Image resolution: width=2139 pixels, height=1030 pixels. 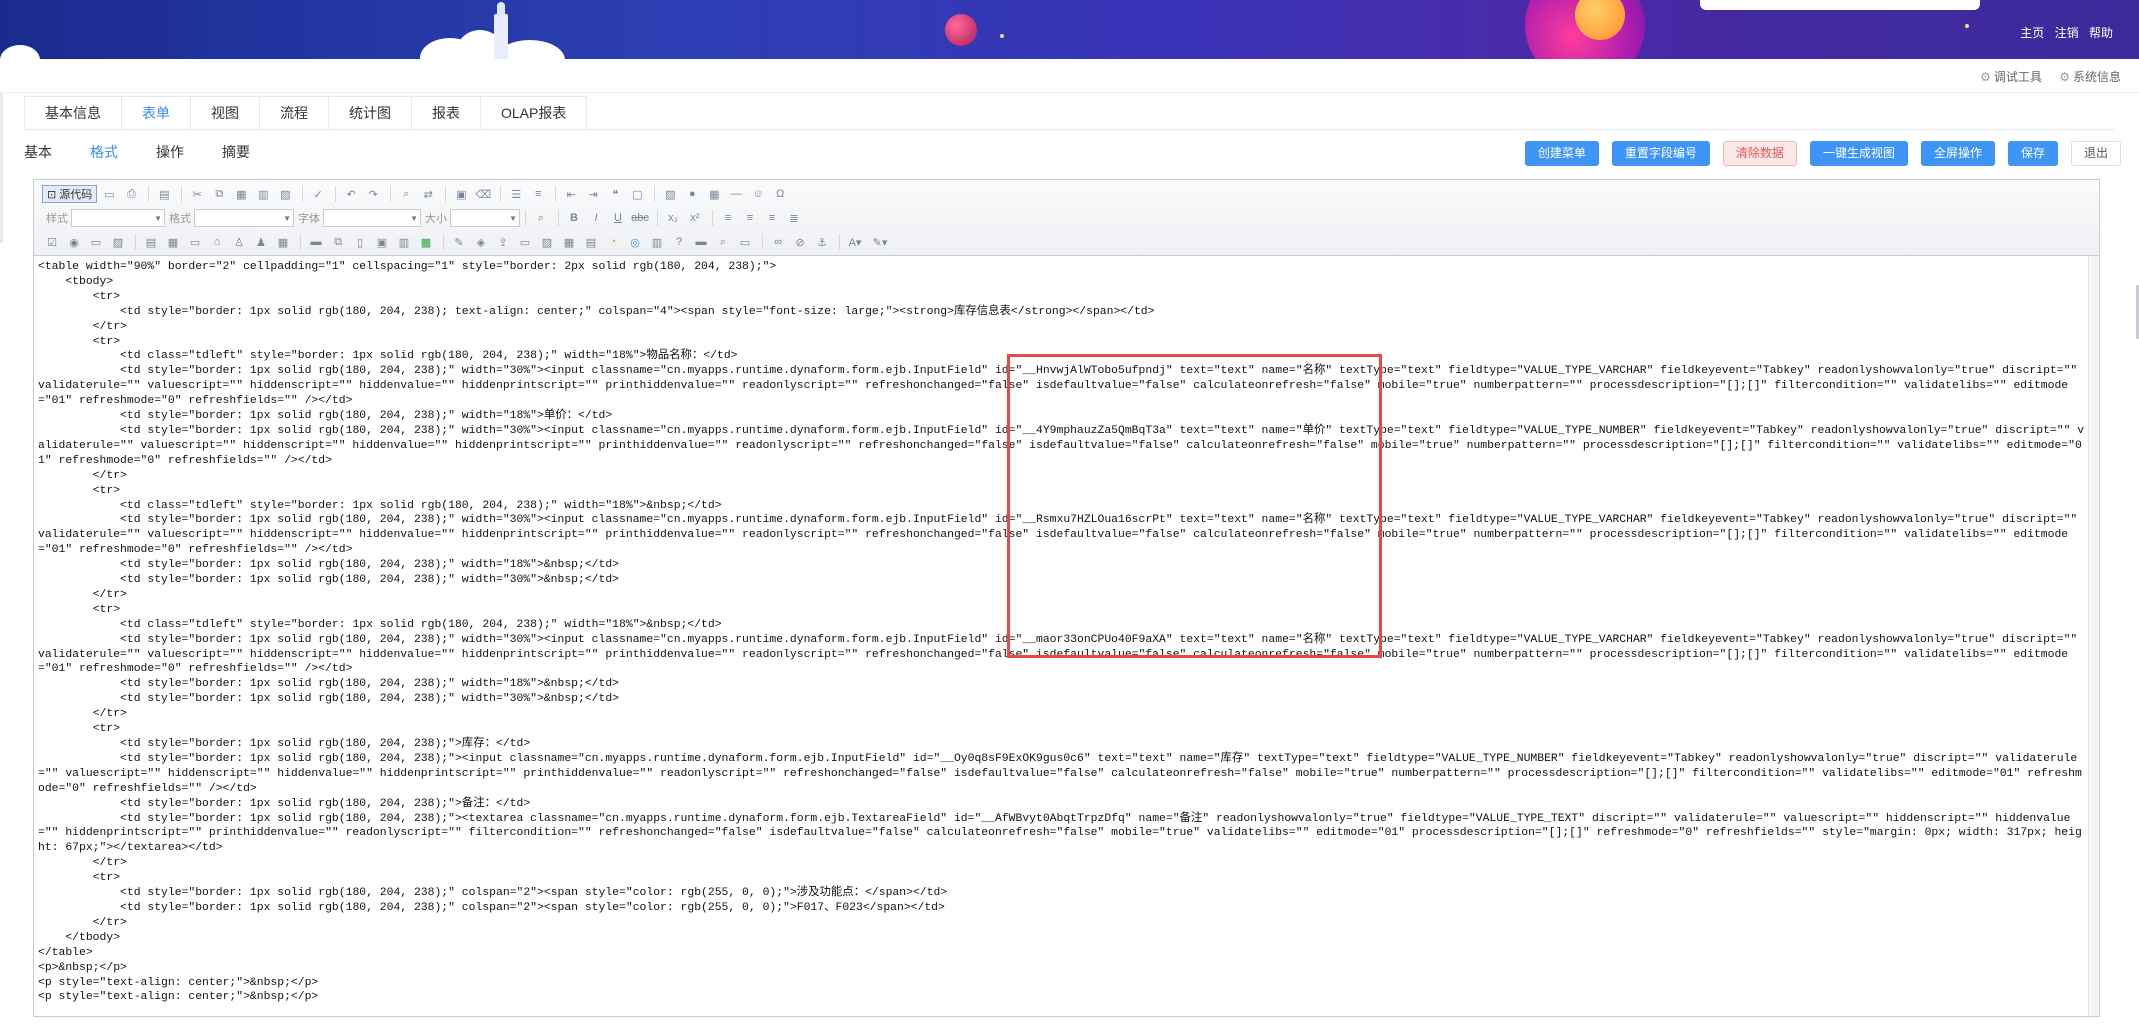 What do you see at coordinates (2032, 153) in the screenshot?
I see `save-button: 保存` at bounding box center [2032, 153].